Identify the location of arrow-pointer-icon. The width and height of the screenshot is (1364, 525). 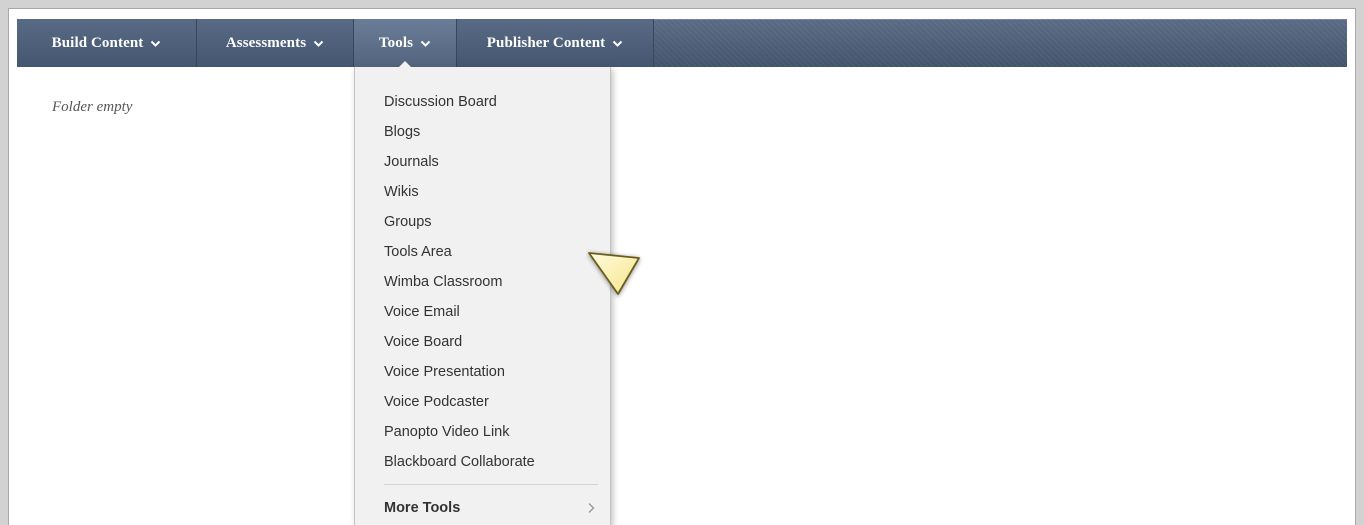
(614, 273).